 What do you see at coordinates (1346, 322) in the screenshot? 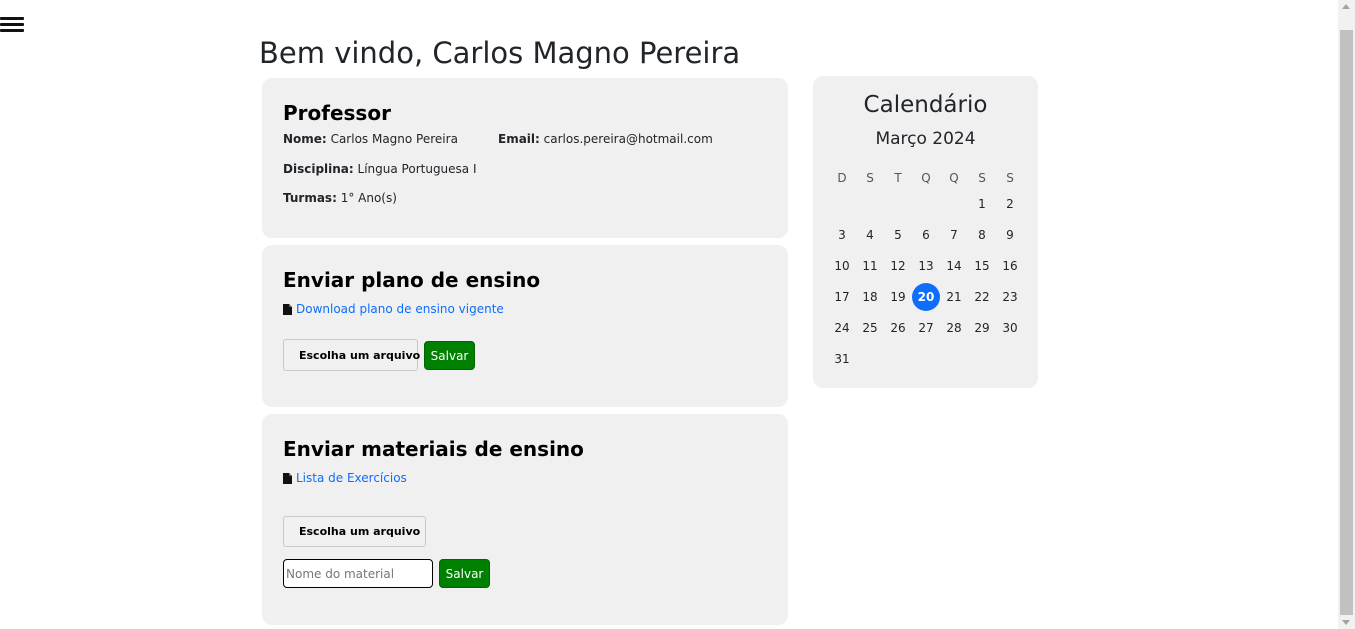
I see `scrollbar-thumb` at bounding box center [1346, 322].